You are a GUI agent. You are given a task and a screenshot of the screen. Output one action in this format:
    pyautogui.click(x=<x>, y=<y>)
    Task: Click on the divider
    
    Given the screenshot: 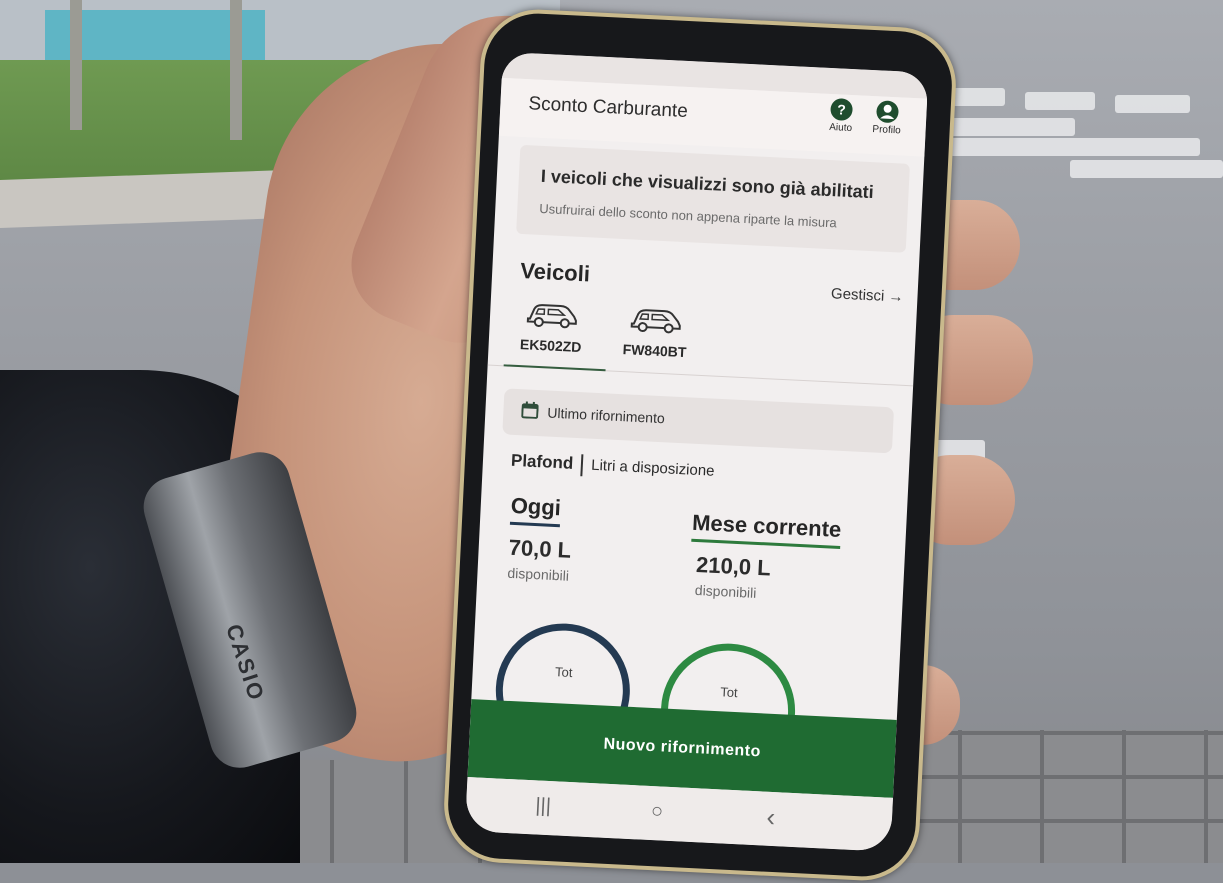 What is the action you would take?
    pyautogui.click(x=582, y=465)
    